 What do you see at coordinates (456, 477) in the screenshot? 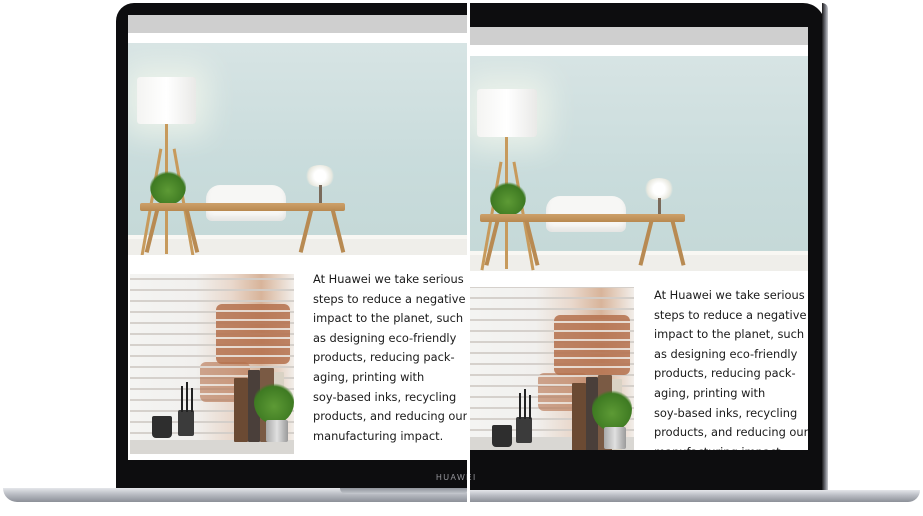
I see `brand-logo: HUAWEI` at bounding box center [456, 477].